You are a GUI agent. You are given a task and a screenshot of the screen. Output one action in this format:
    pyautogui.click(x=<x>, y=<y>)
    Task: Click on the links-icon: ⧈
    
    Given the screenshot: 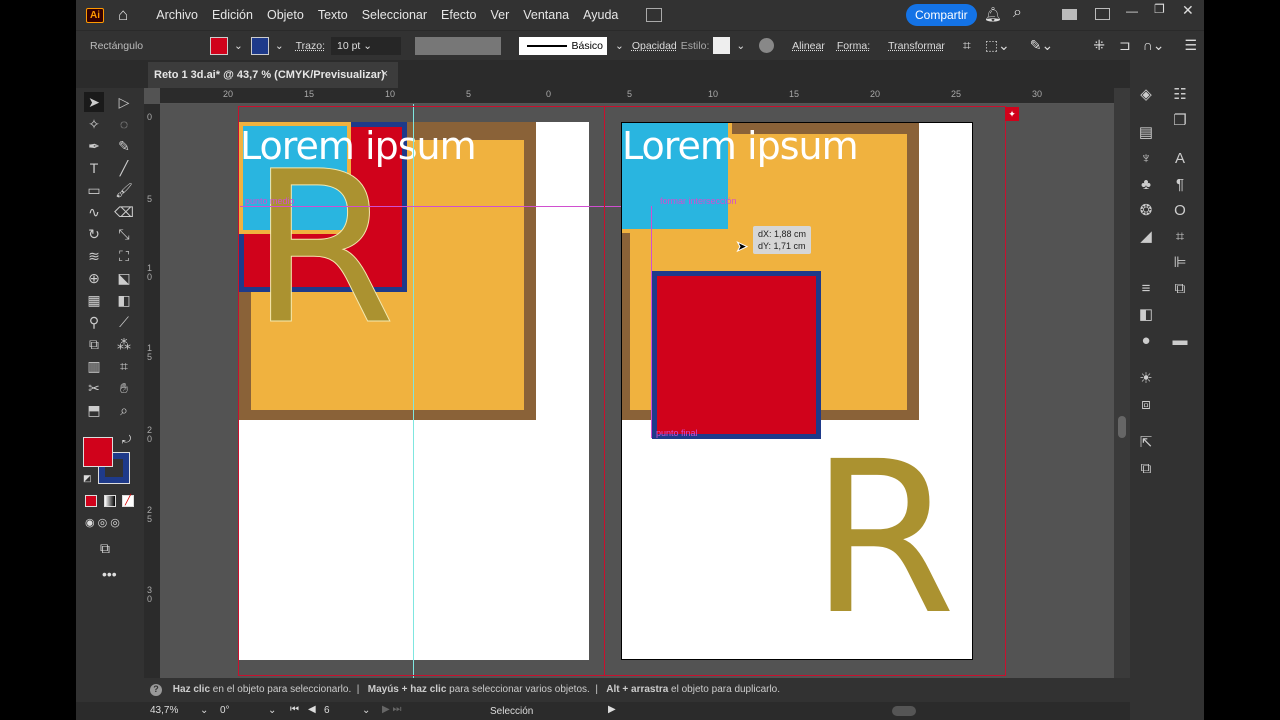 What is the action you would take?
    pyautogui.click(x=1146, y=405)
    